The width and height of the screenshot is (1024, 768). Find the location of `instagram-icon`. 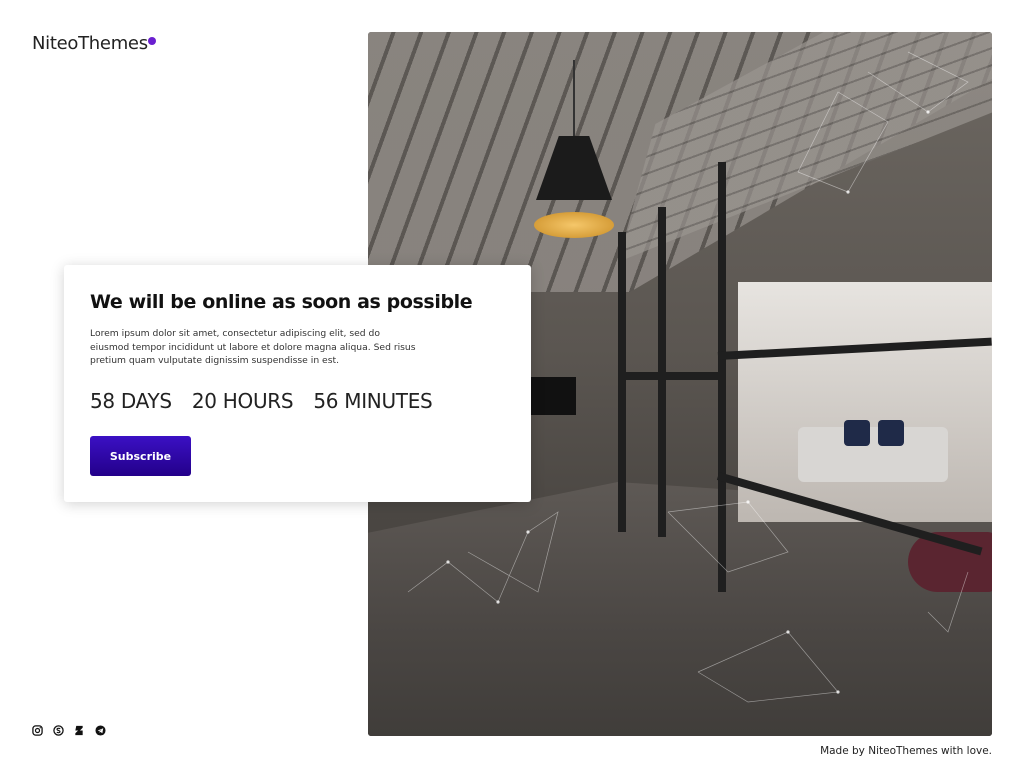

instagram-icon is located at coordinates (37, 730).